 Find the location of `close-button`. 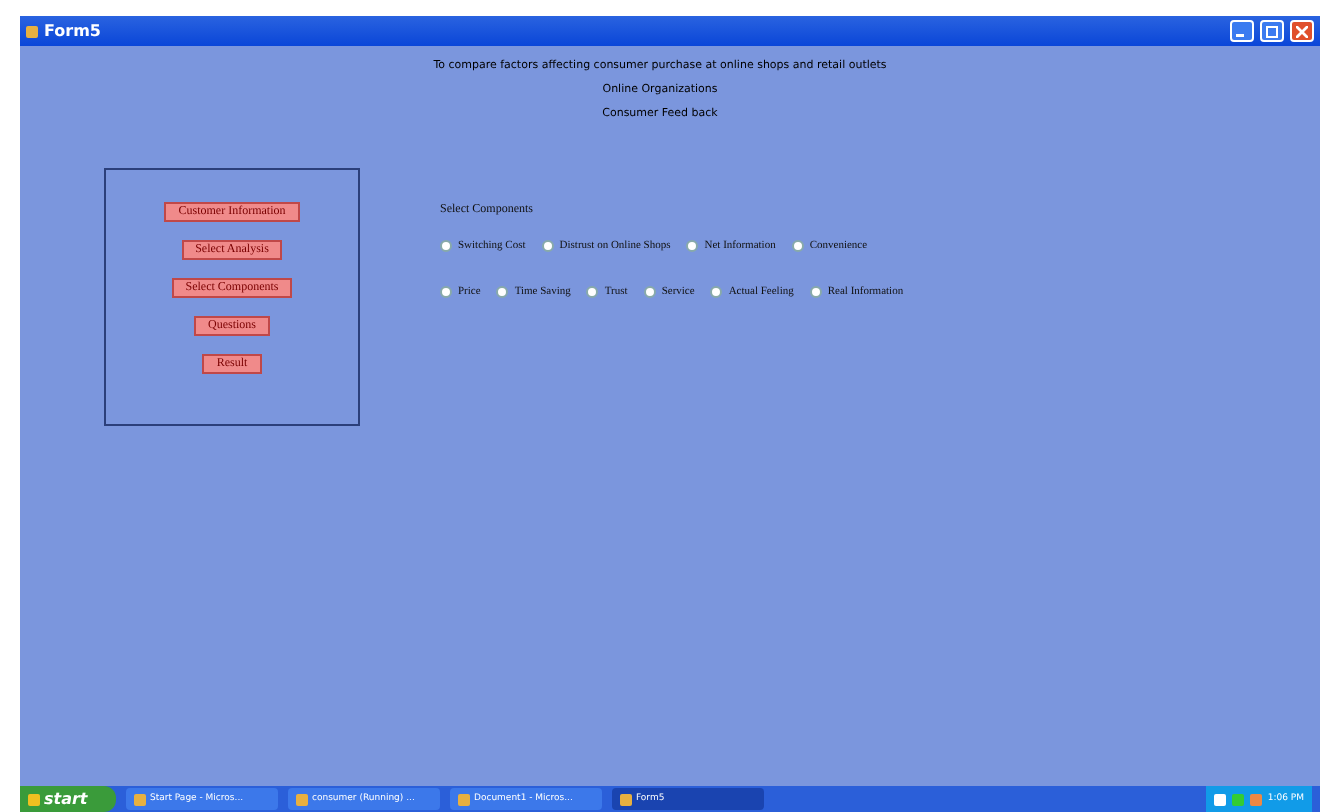

close-button is located at coordinates (1302, 31).